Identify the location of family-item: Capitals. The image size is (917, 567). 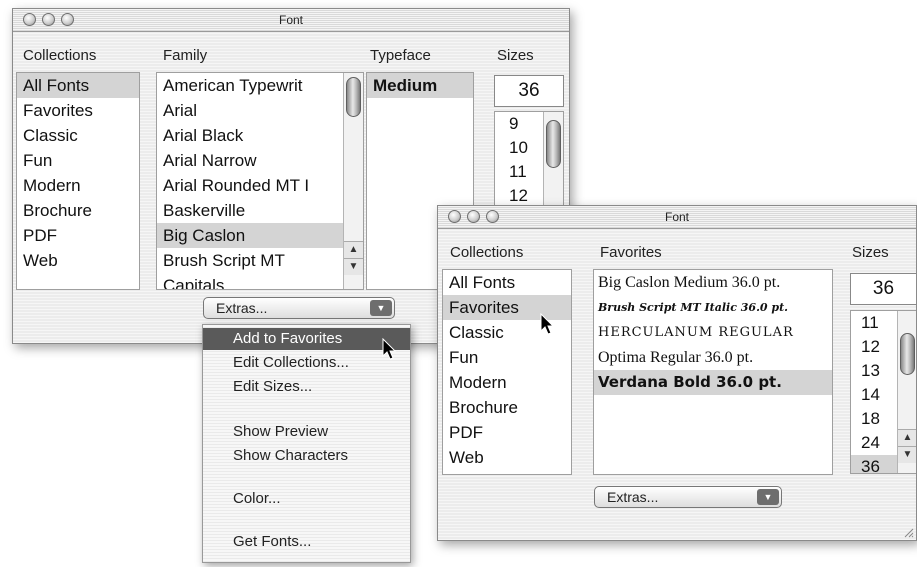
(260, 281).